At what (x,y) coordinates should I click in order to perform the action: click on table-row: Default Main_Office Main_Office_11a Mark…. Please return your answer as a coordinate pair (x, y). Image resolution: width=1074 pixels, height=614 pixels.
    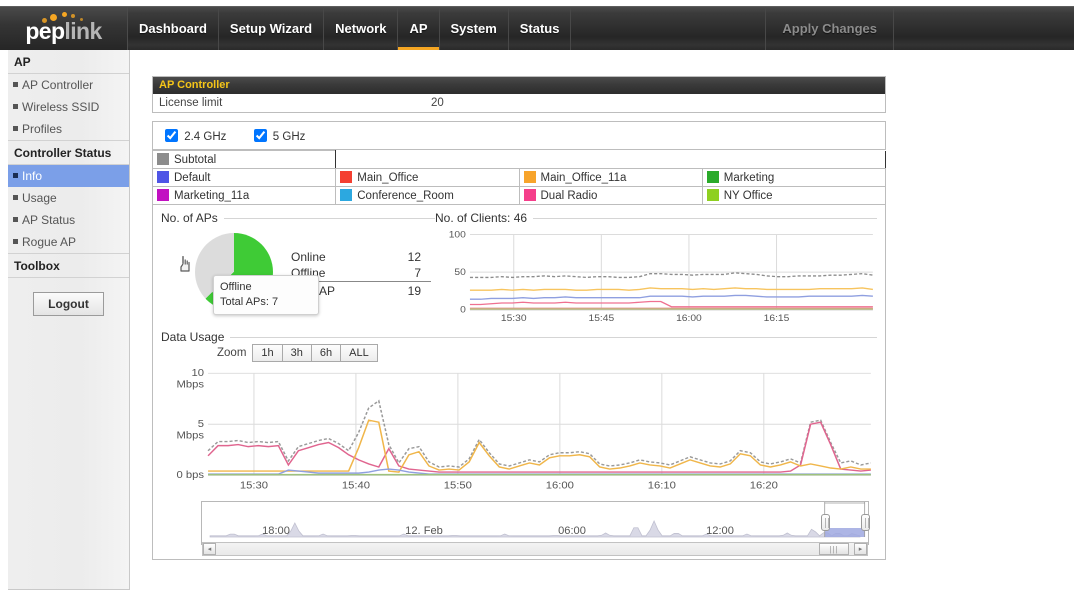
    Looking at the image, I should click on (519, 177).